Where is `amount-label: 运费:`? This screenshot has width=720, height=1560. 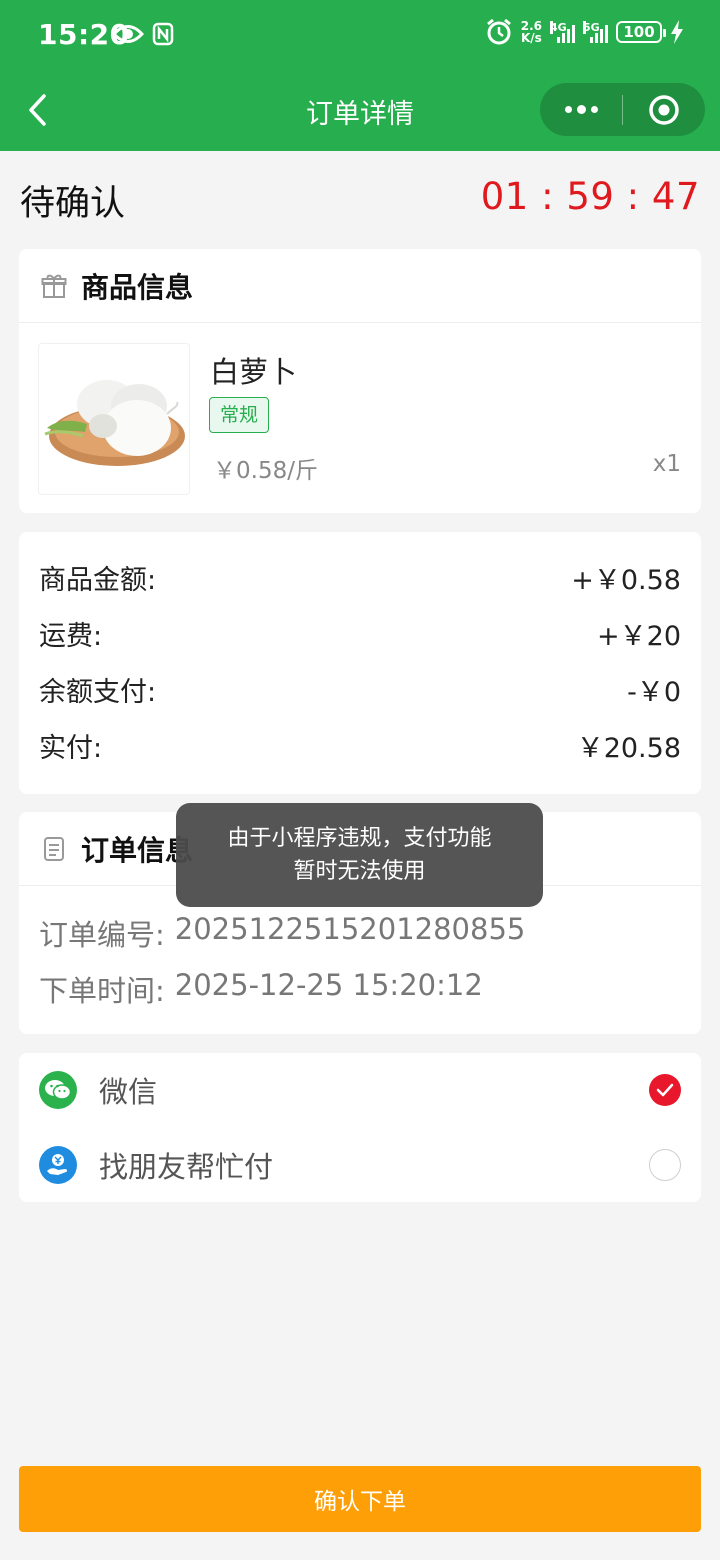 amount-label: 运费: is located at coordinates (71, 636).